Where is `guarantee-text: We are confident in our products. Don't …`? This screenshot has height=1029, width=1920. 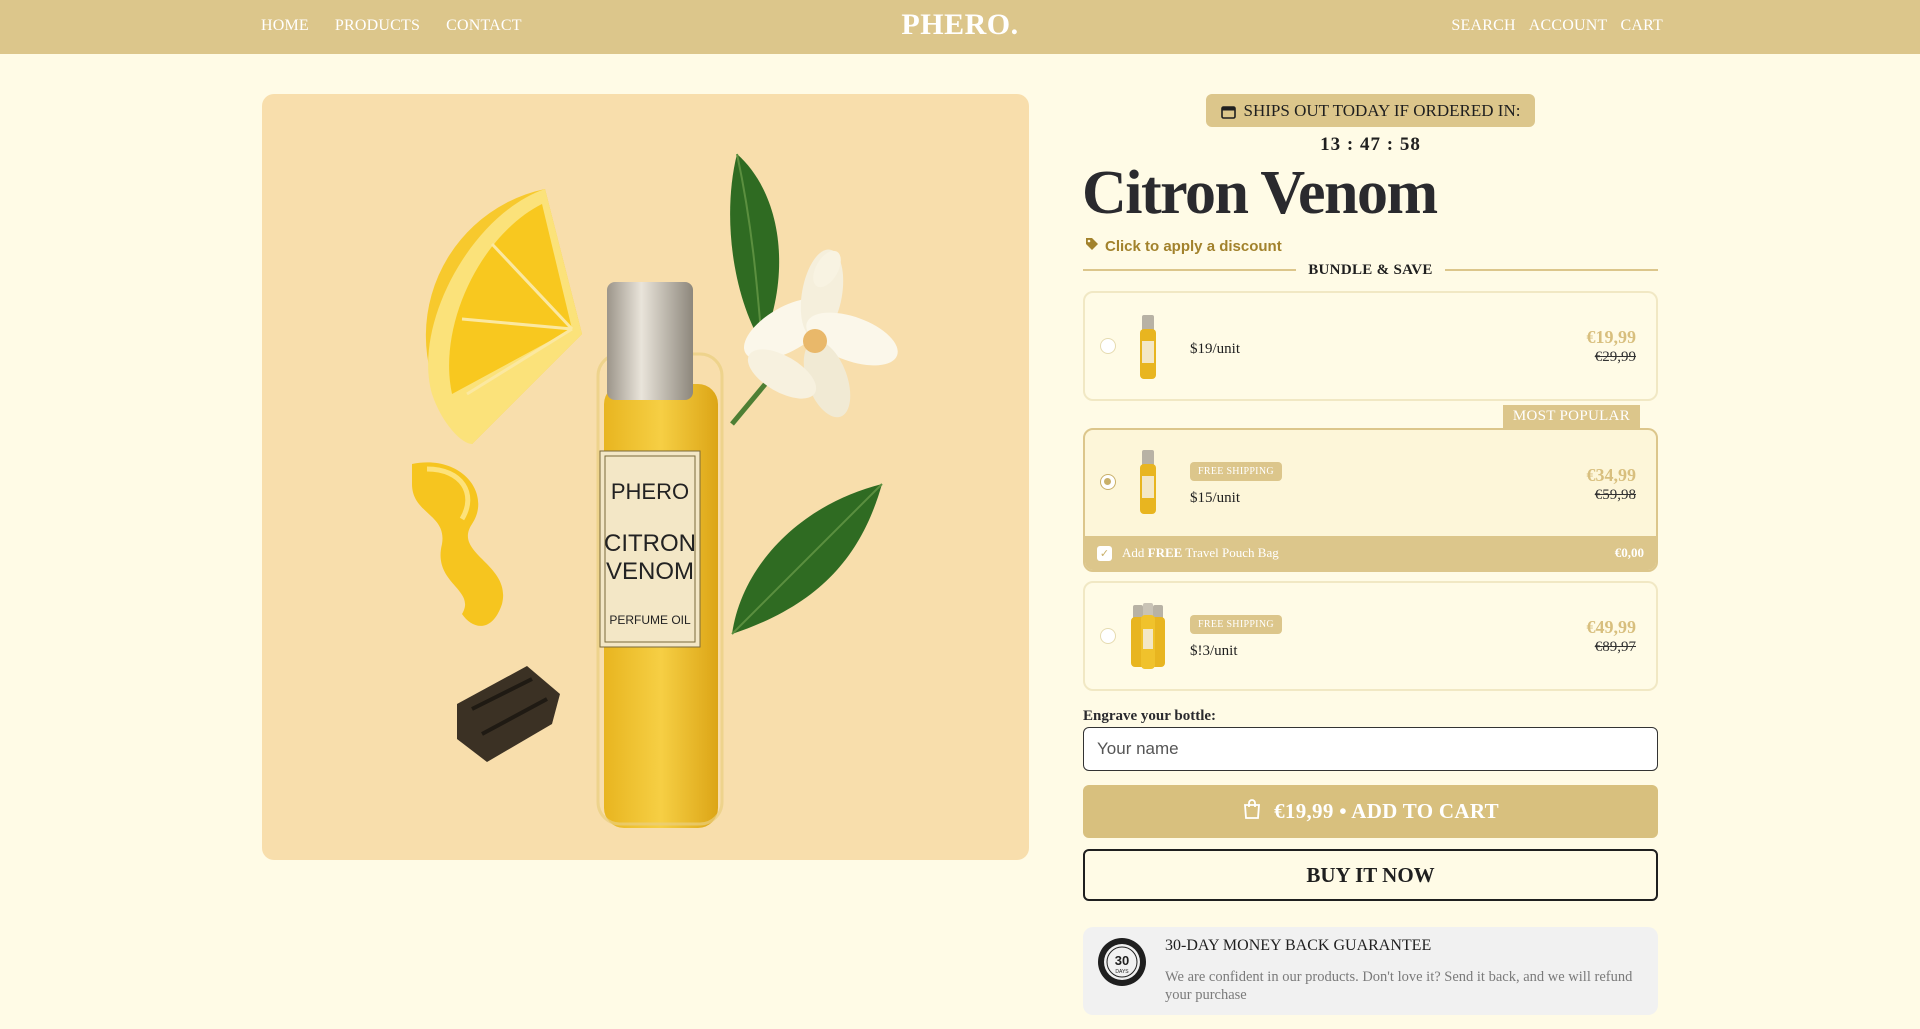
guarantee-text: We are confident in our products. Don't … is located at coordinates (1399, 986).